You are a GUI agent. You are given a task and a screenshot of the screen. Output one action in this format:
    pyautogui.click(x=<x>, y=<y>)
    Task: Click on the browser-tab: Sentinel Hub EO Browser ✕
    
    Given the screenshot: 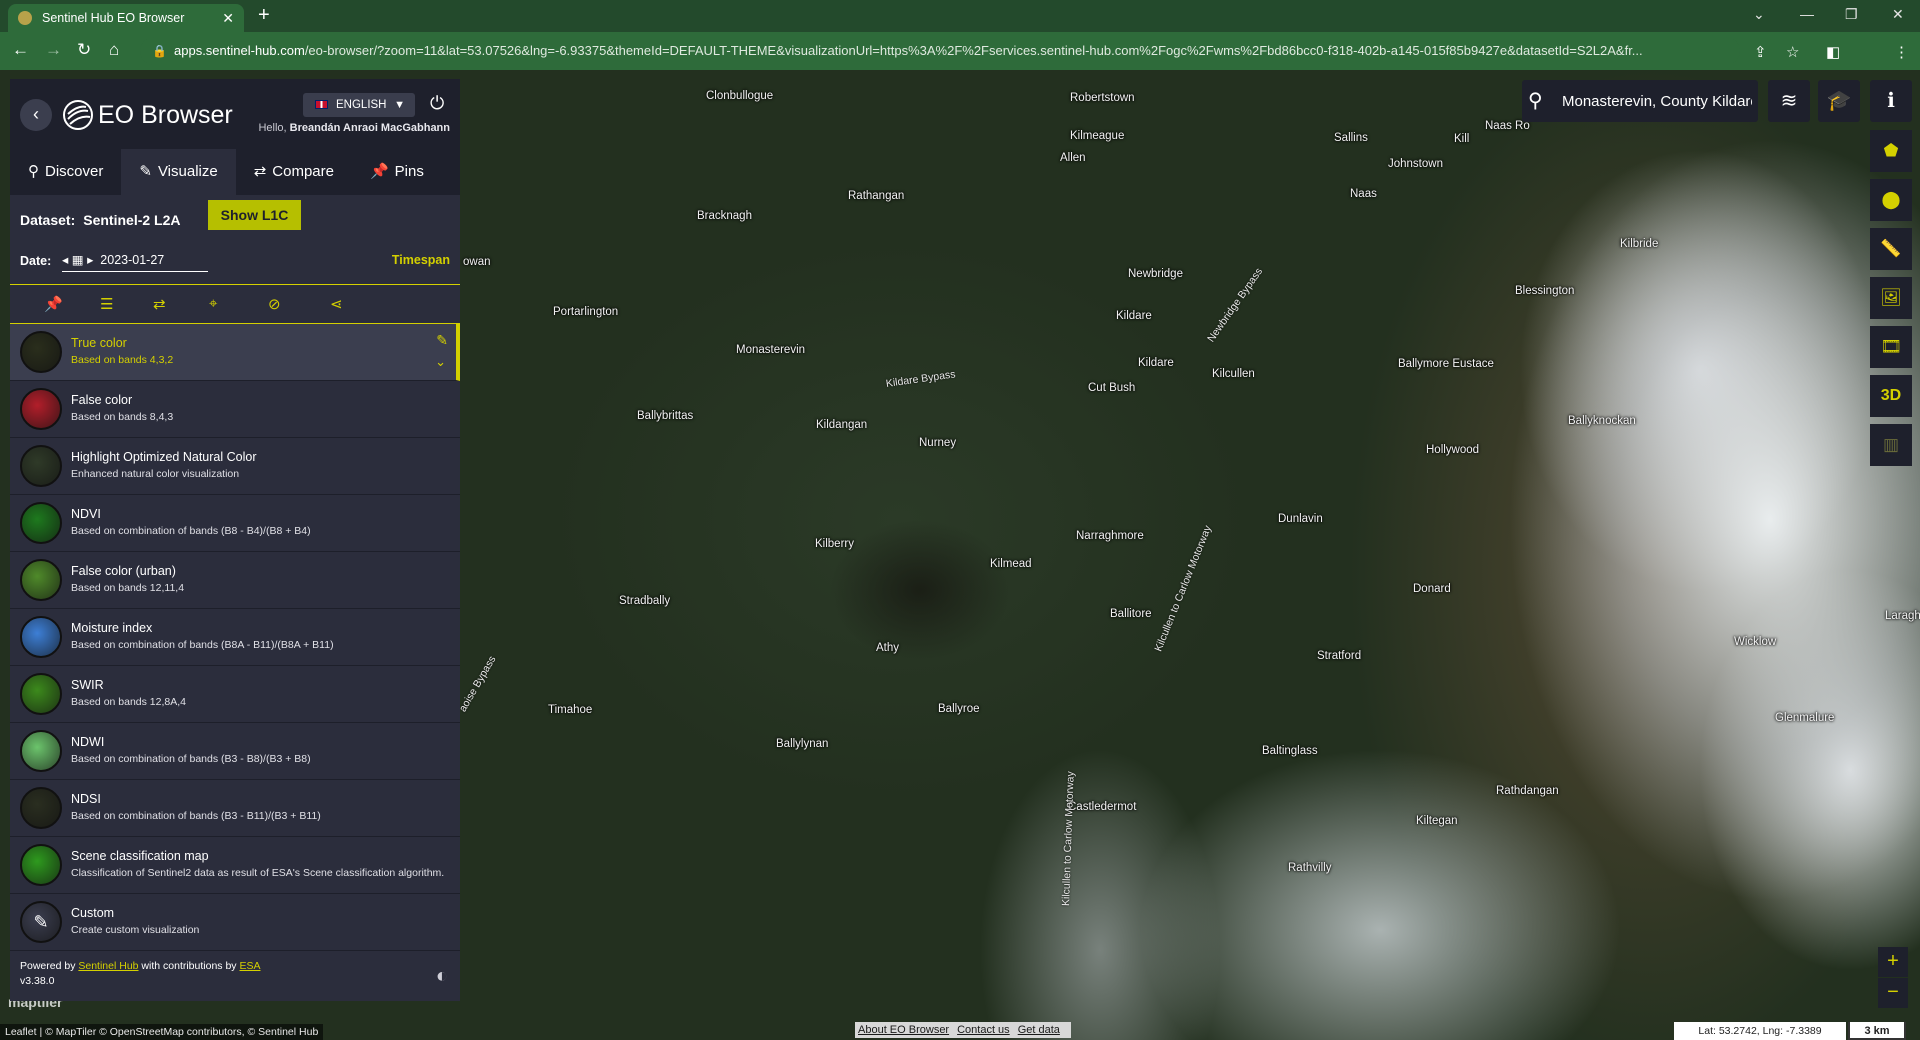 What is the action you would take?
    pyautogui.click(x=126, y=18)
    